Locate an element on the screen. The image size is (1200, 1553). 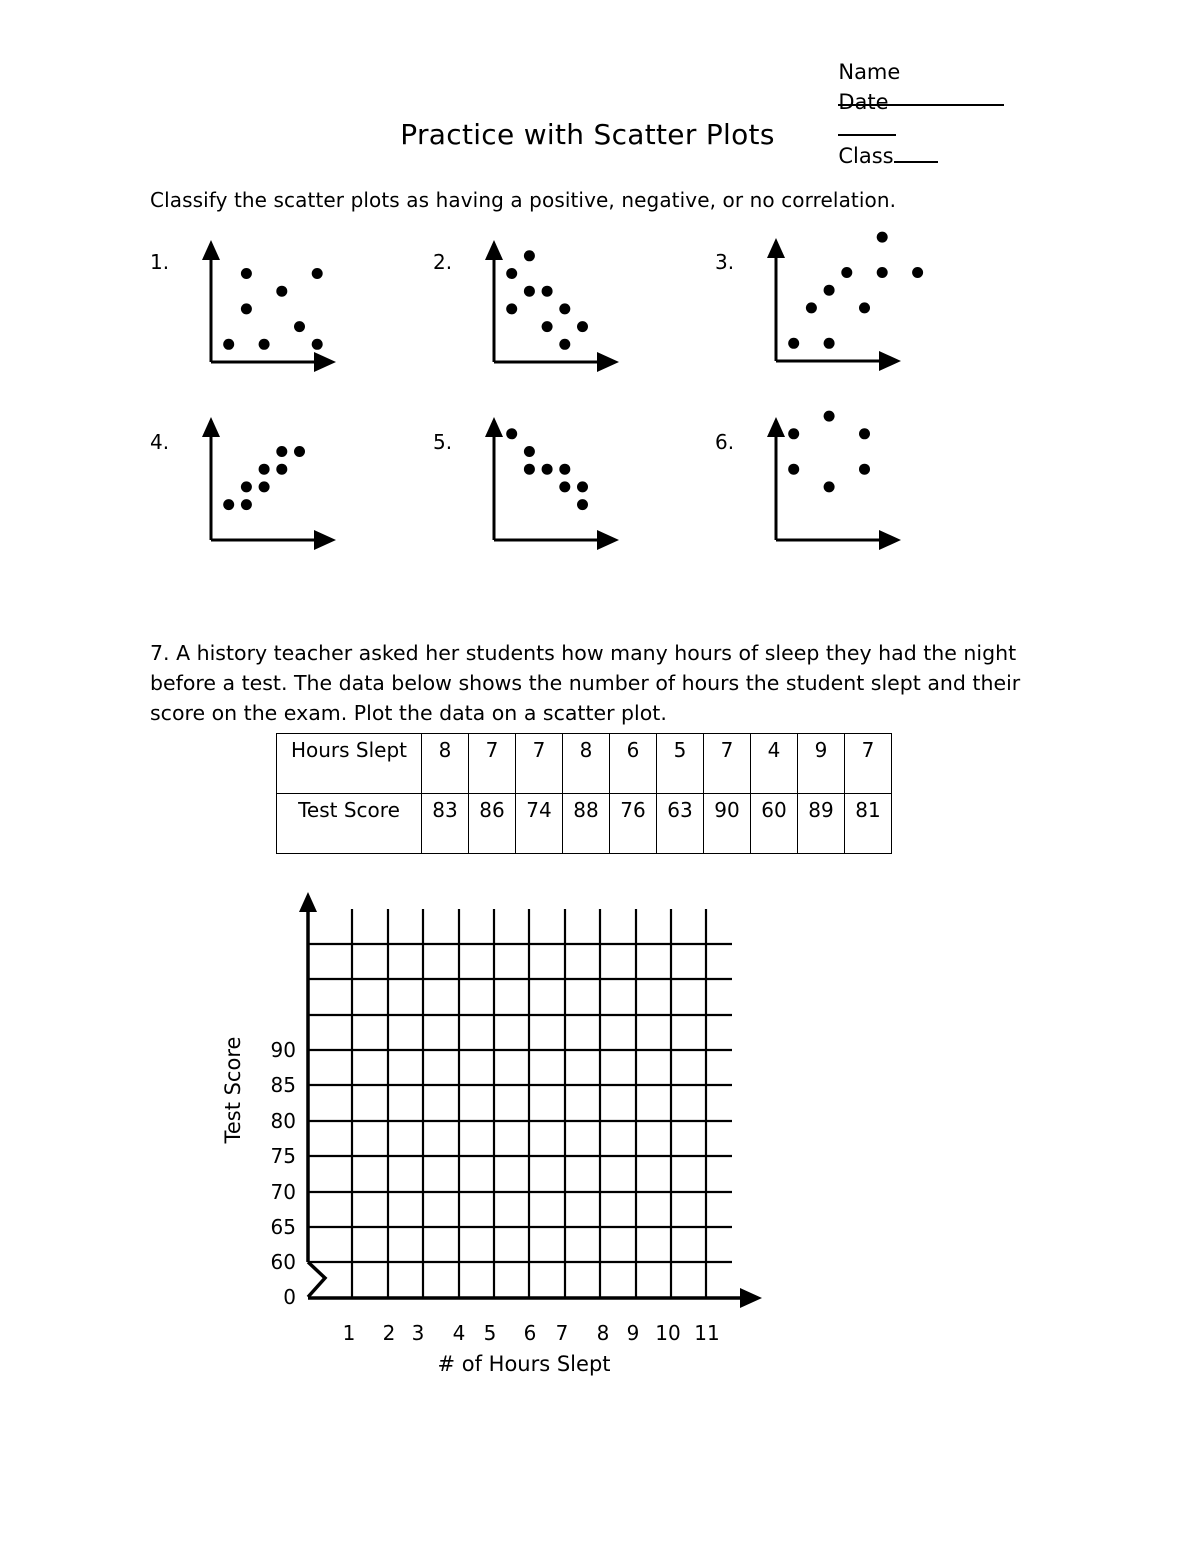
score-cell: 90 is located at coordinates (727, 823).